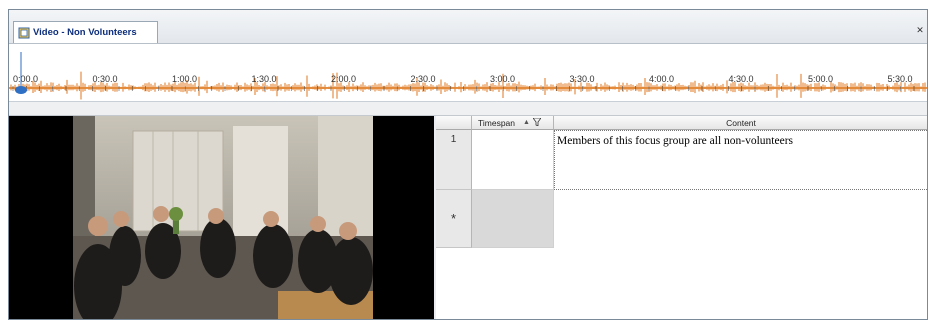 This screenshot has height=320, width=928. Describe the element at coordinates (537, 122) in the screenshot. I see `filter-icon` at that location.